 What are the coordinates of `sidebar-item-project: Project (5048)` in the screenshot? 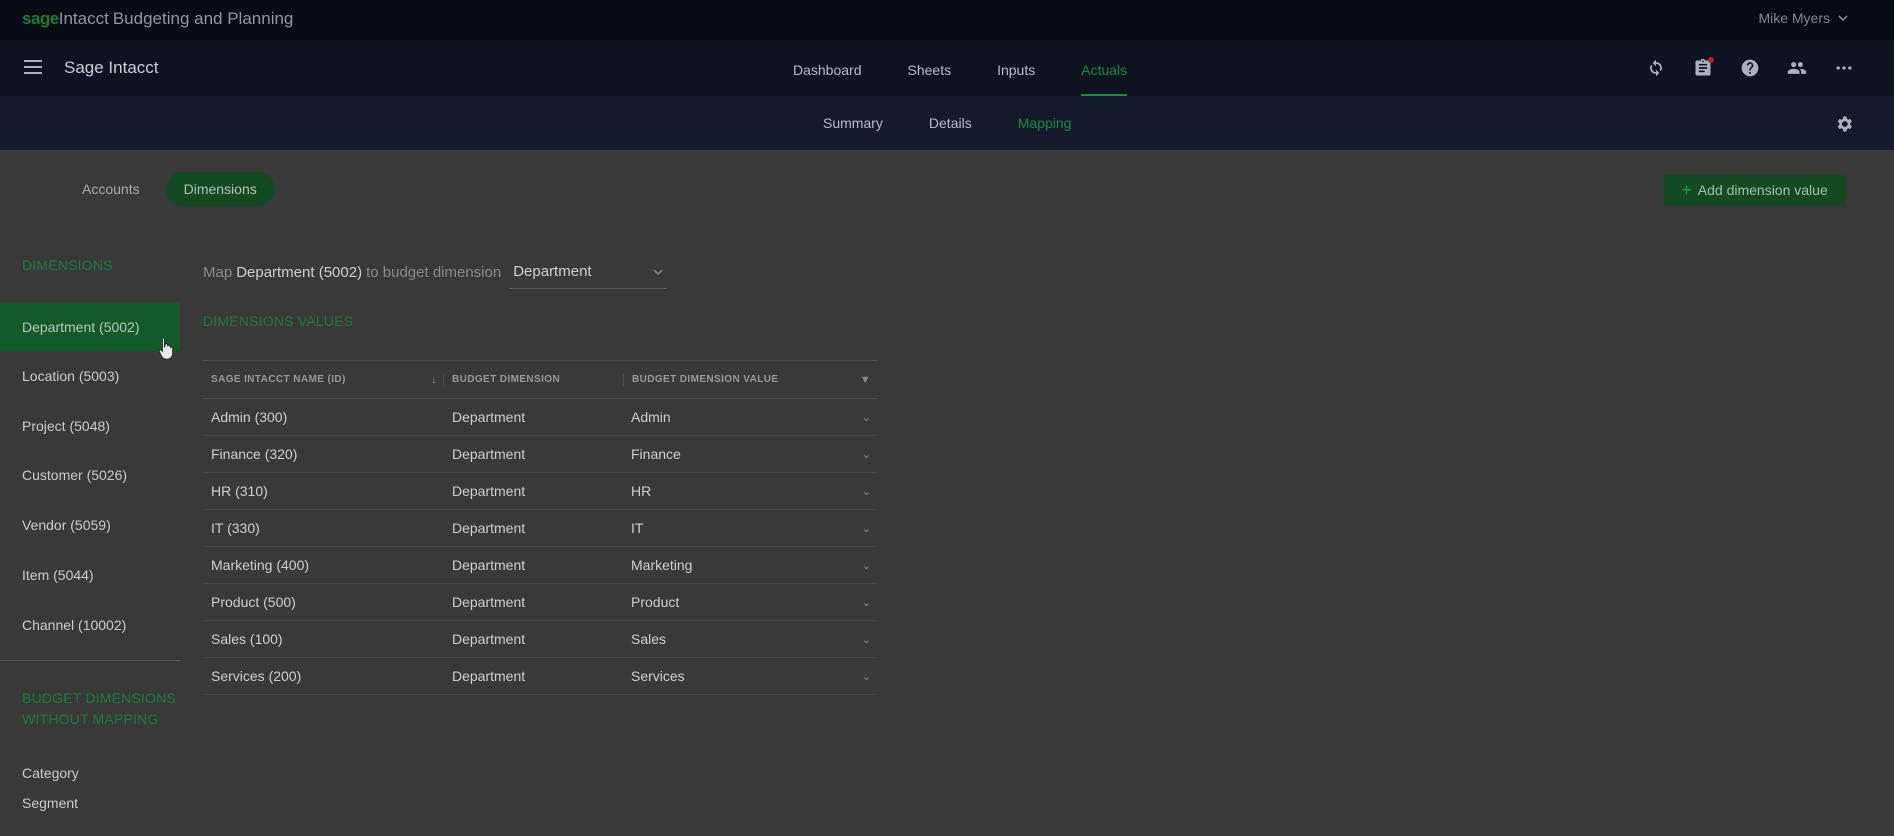 It's located at (90, 426).